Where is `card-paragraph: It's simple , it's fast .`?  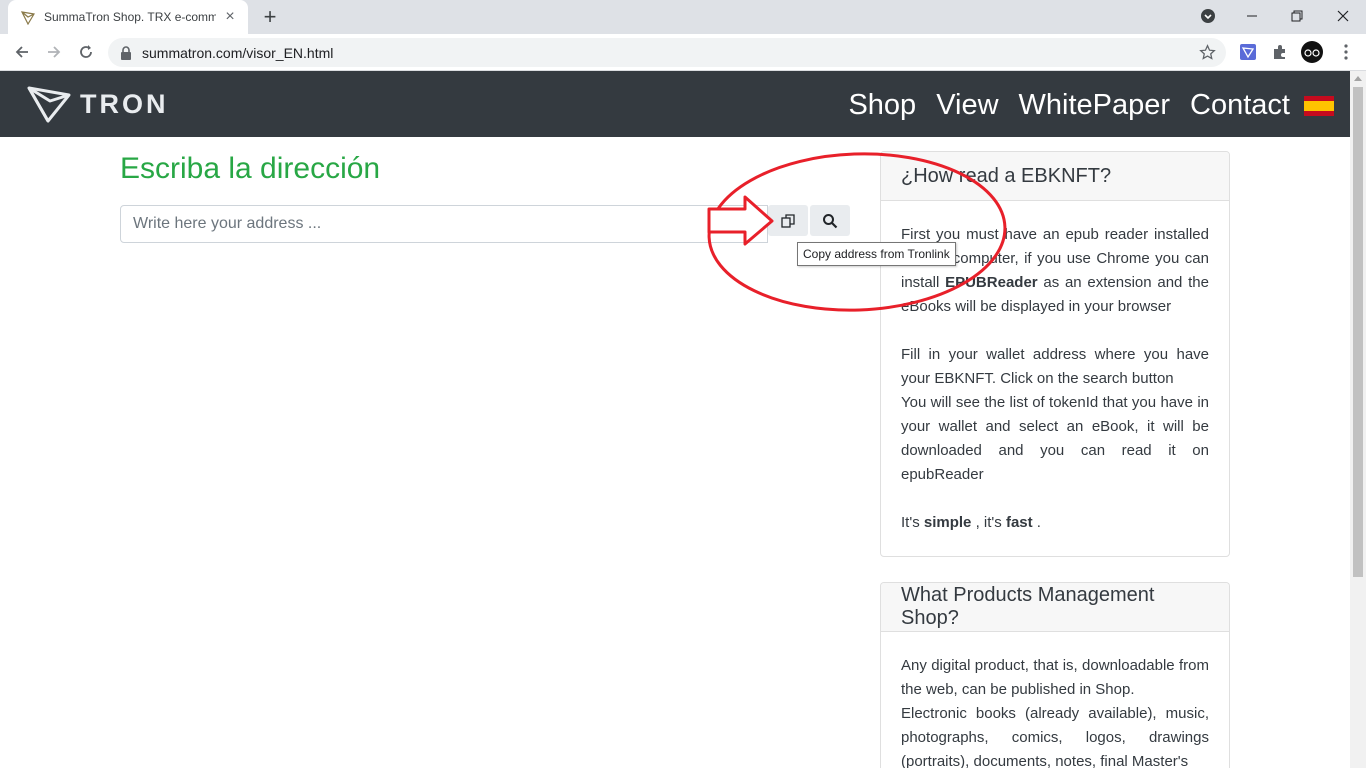 card-paragraph: It's simple , it's fast . is located at coordinates (971, 522).